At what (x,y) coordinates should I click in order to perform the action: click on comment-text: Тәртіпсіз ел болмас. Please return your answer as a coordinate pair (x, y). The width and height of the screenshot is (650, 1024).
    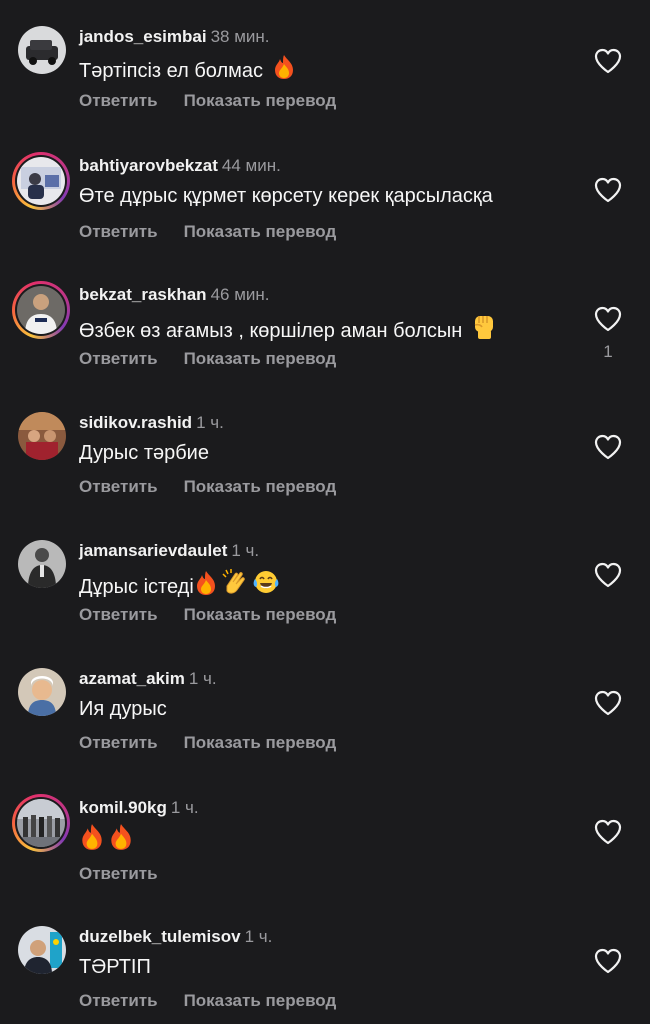
    Looking at the image, I should click on (187, 69).